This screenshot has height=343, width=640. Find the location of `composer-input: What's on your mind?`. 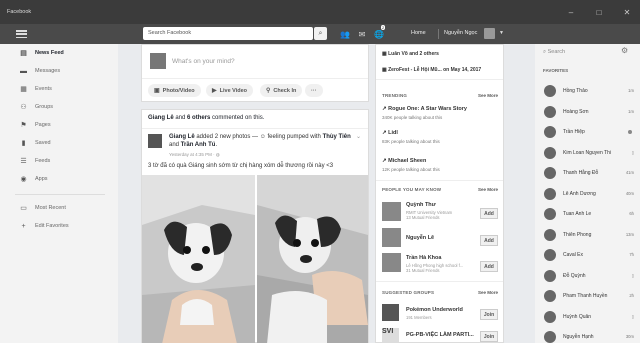

composer-input: What's on your mind? is located at coordinates (203, 61).